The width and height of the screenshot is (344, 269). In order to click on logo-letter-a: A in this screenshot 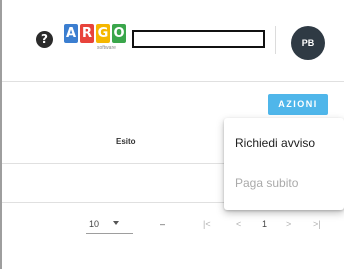, I will do `click(71, 33)`.